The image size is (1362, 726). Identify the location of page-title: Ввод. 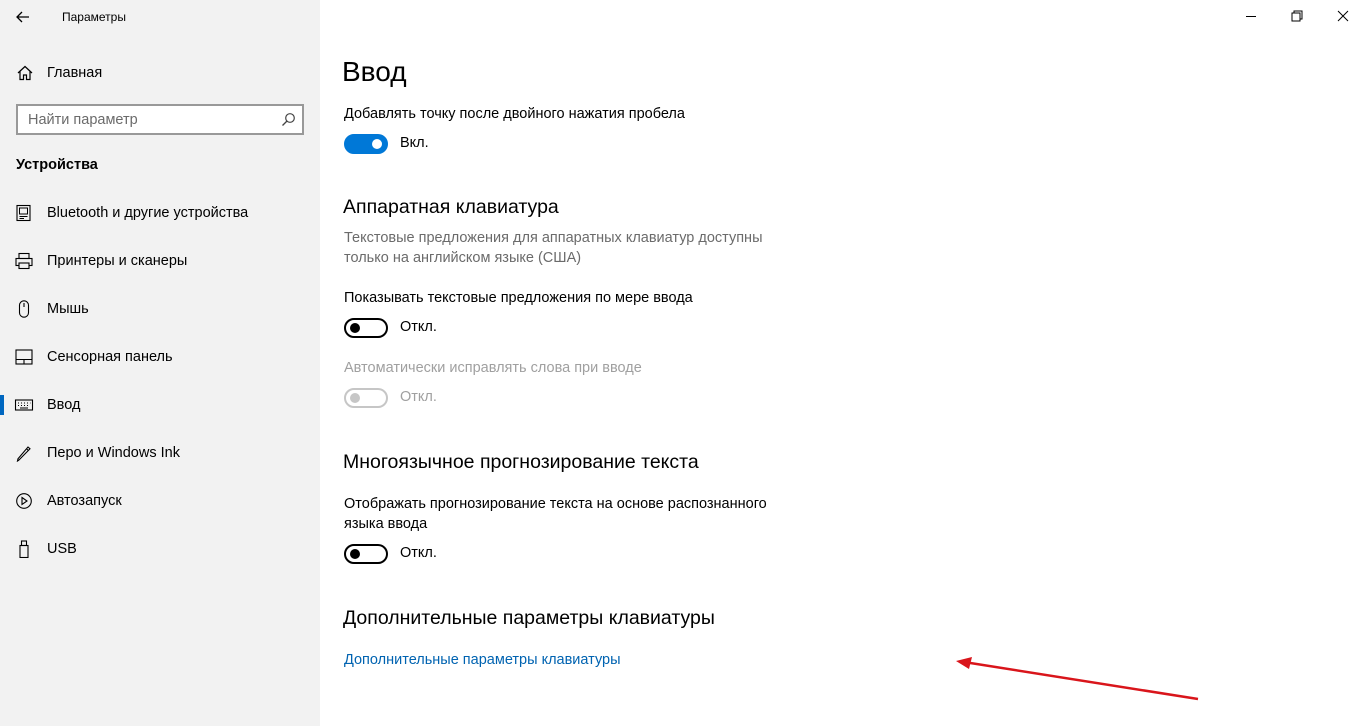
(374, 71).